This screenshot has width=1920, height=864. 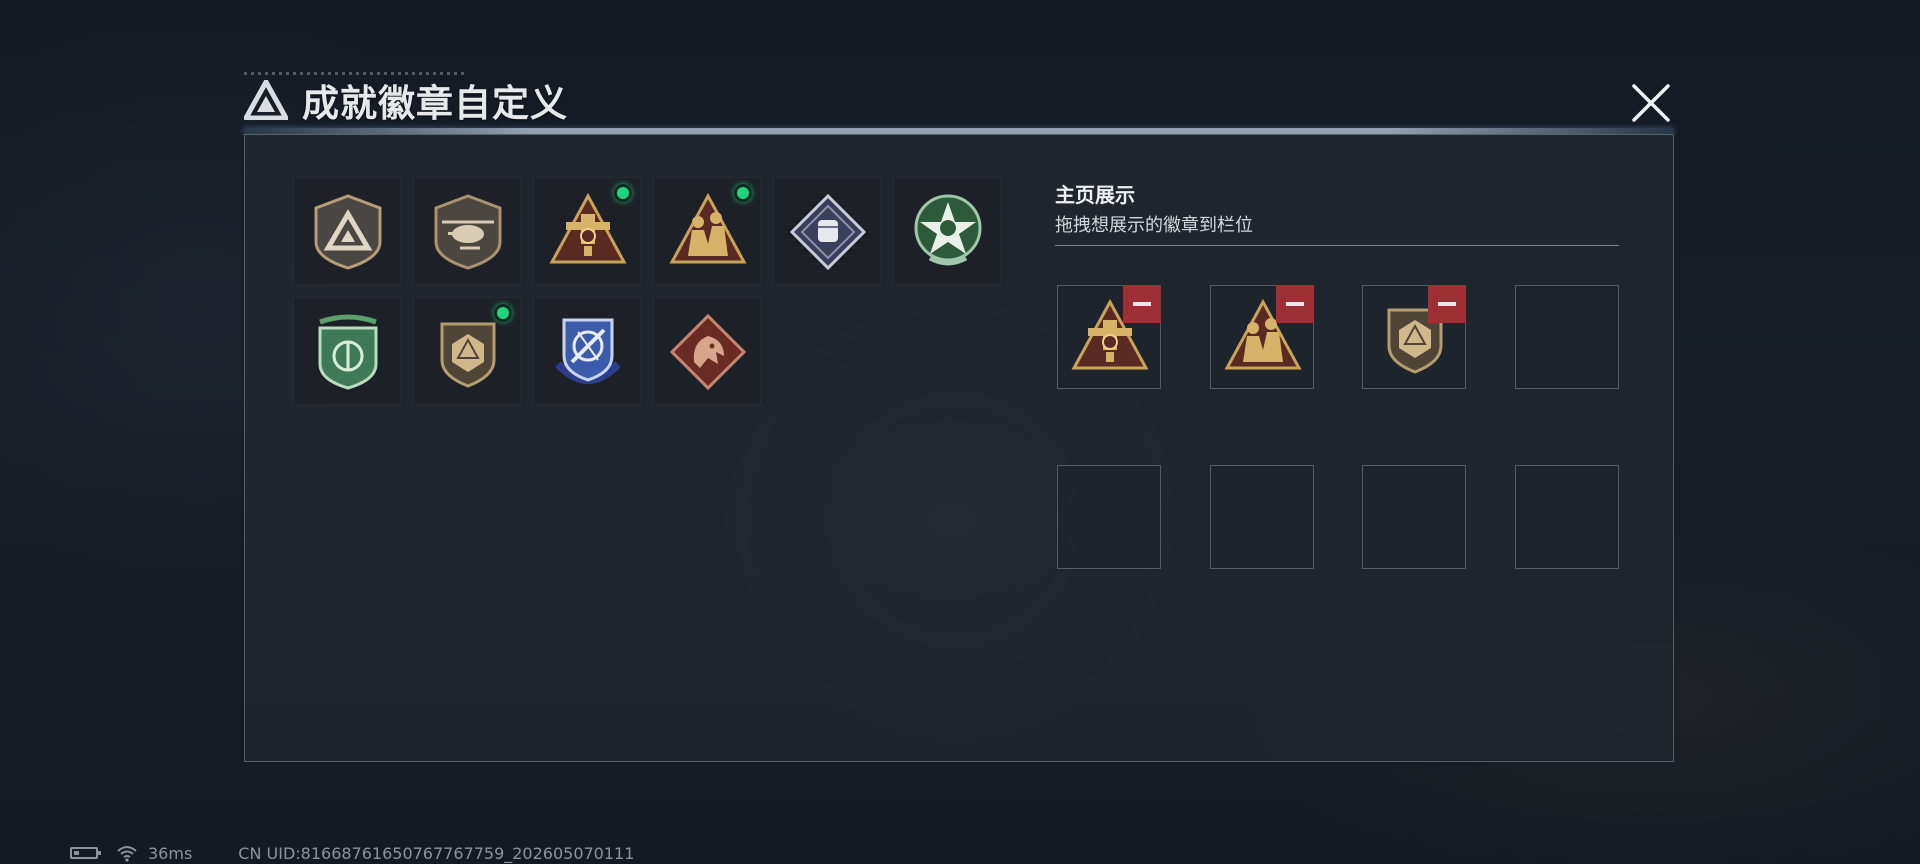 What do you see at coordinates (266, 100) in the screenshot?
I see `delta-logo-icon` at bounding box center [266, 100].